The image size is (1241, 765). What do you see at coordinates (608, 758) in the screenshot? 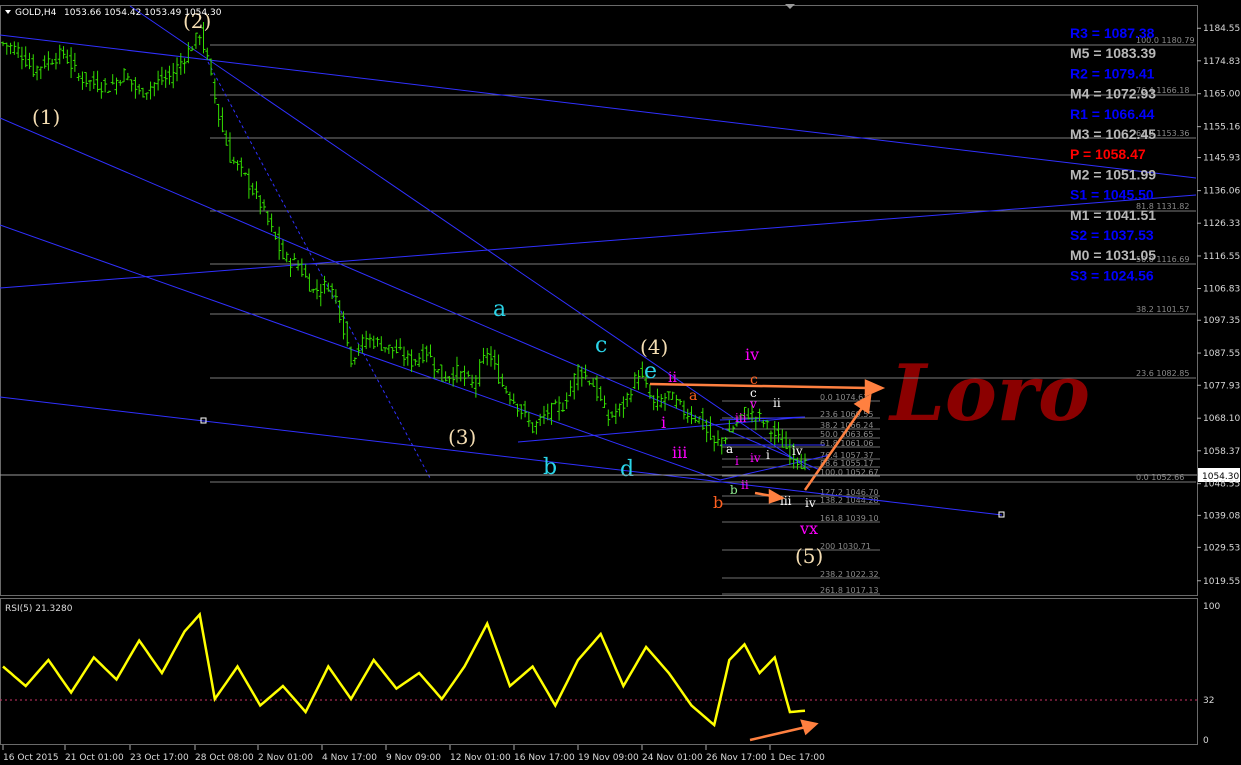
I see `time-tick-label: 19 Nov 09:00` at bounding box center [608, 758].